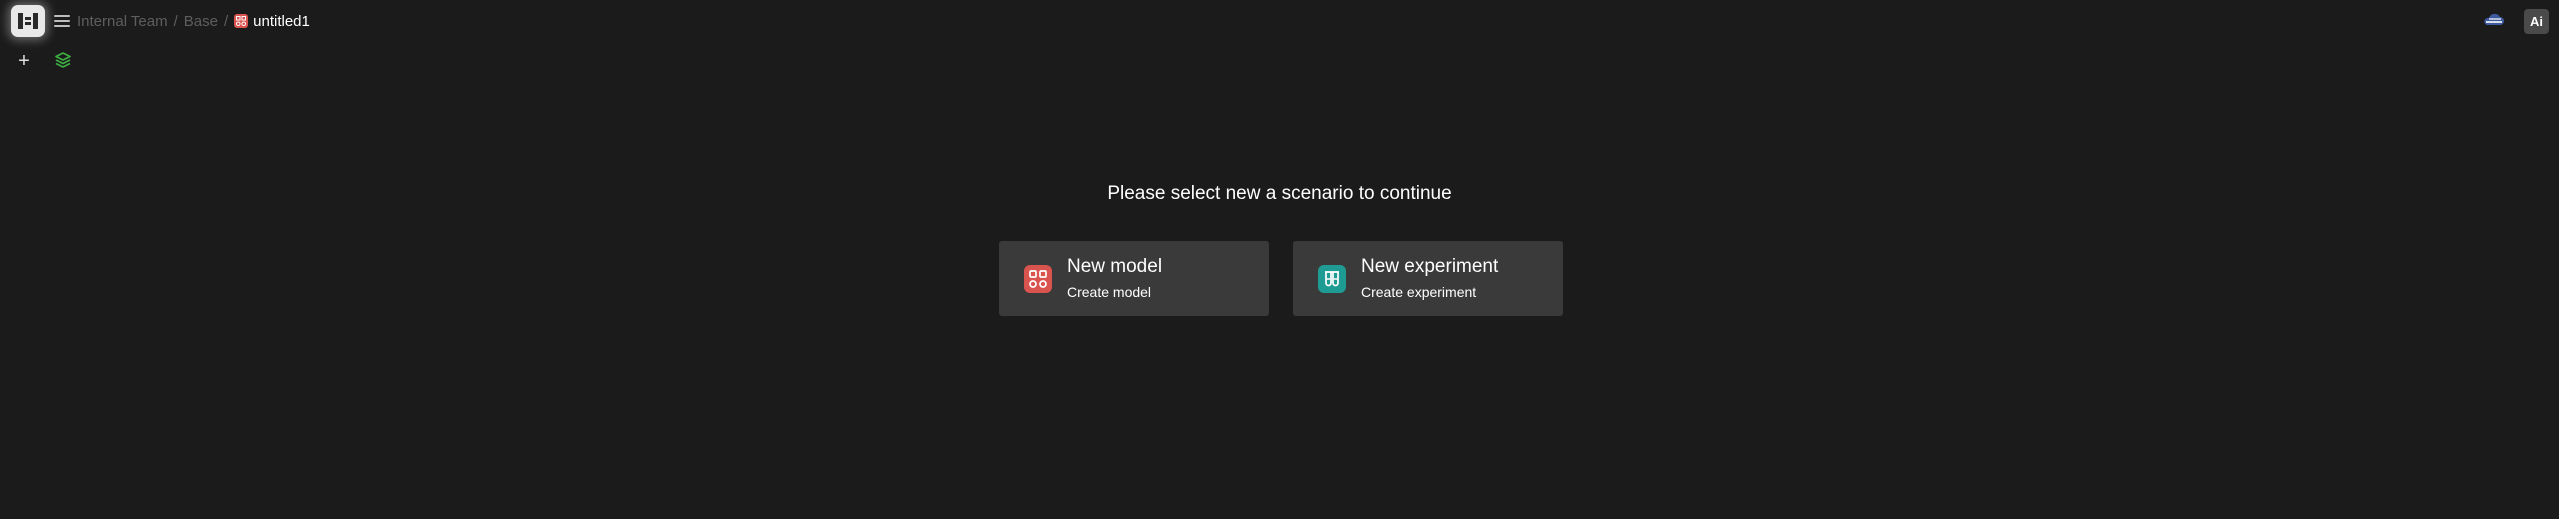  I want to click on new-experiment-card: New experiment Create experiment, so click(1428, 278).